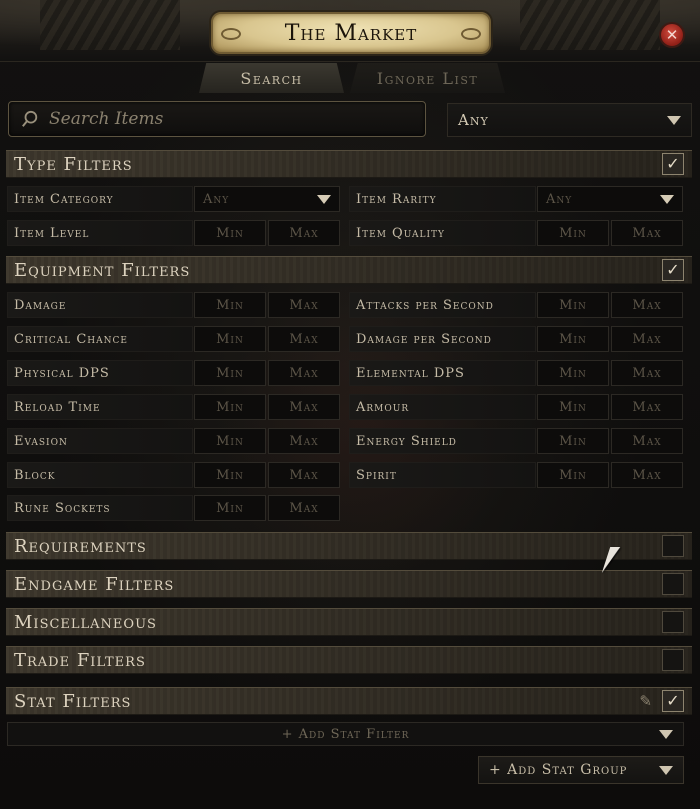 Image resolution: width=700 pixels, height=809 pixels. I want to click on miscellaneous-checkbox, so click(673, 622).